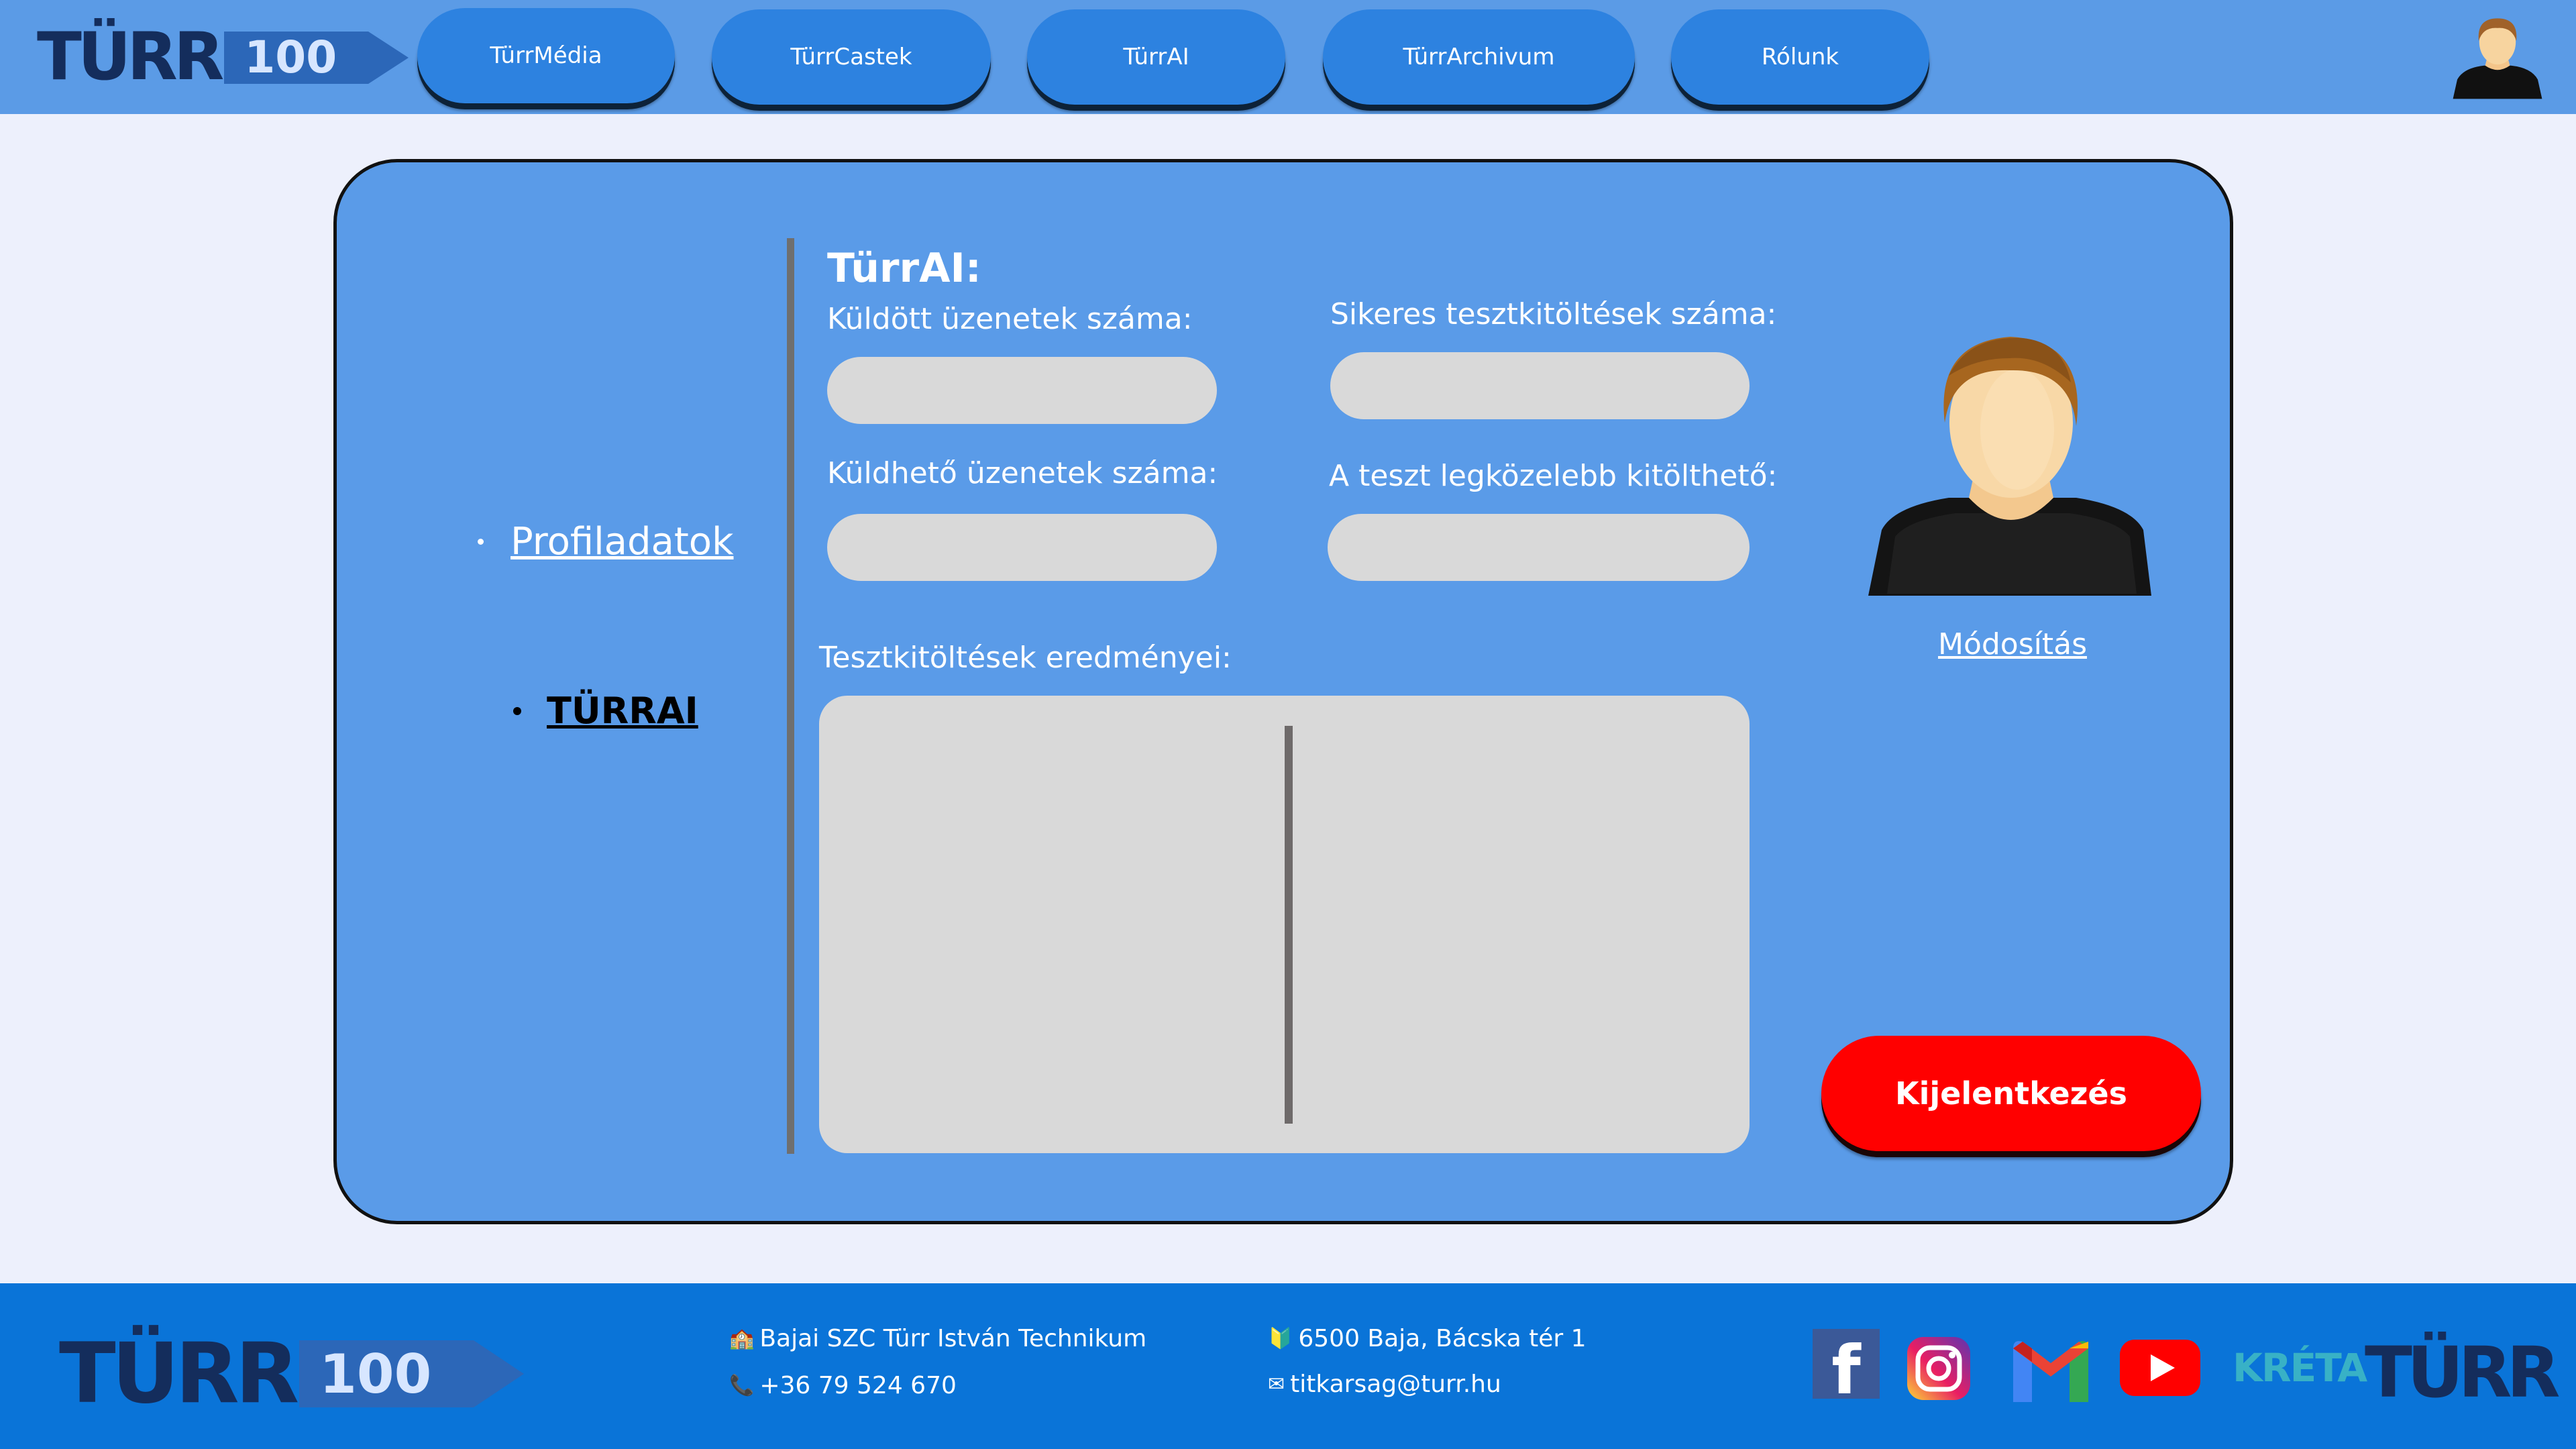 This screenshot has width=2576, height=1449. What do you see at coordinates (1800, 57) in the screenshot?
I see `nav-rolunk-button: Rólunk` at bounding box center [1800, 57].